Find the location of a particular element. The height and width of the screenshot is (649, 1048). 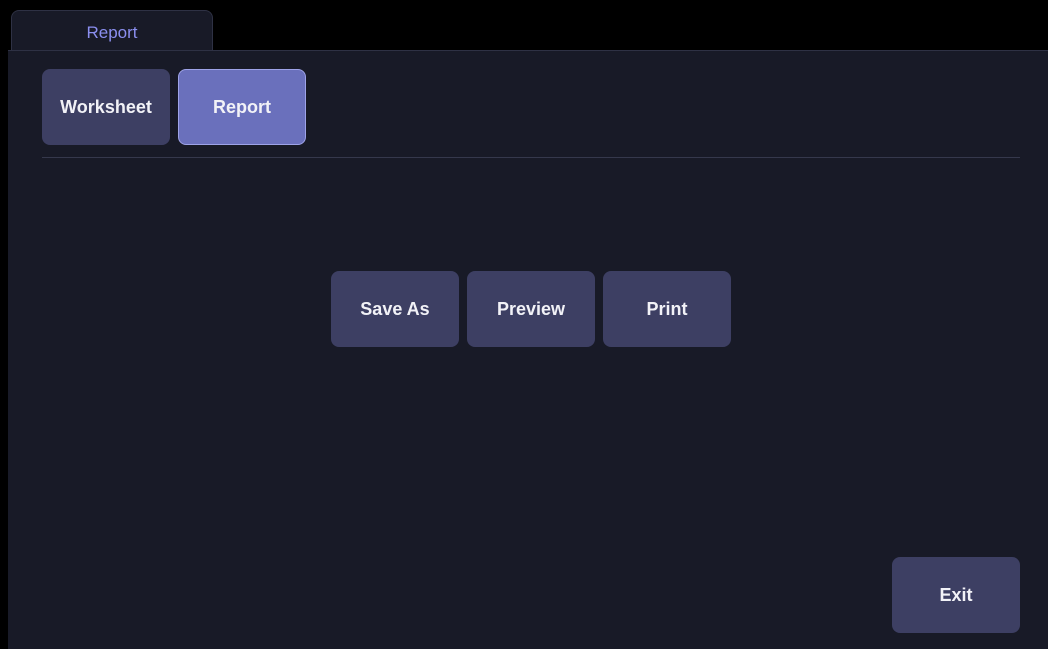

print-button: Print is located at coordinates (667, 309).